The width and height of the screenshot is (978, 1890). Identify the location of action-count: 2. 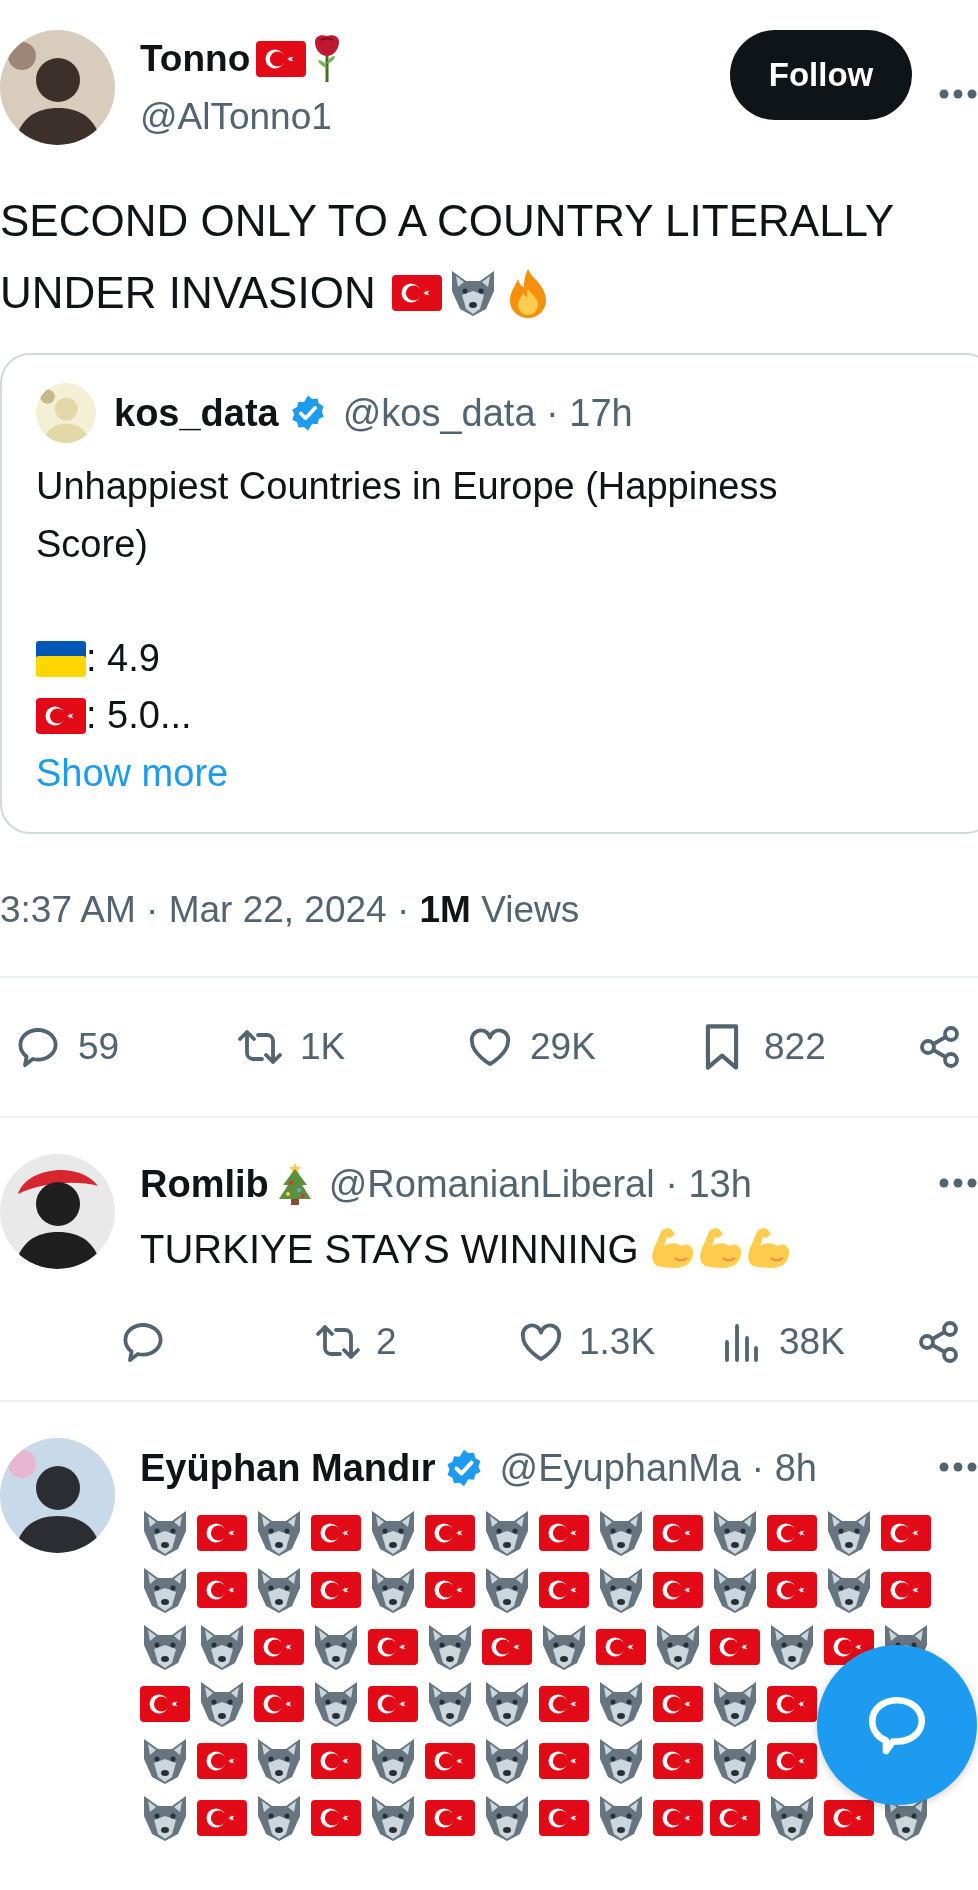
(386, 1342).